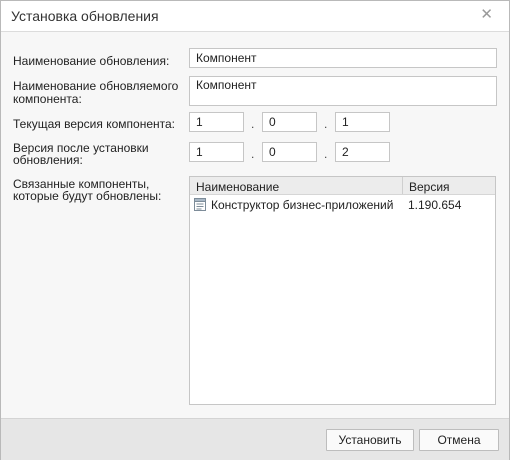  Describe the element at coordinates (370, 440) in the screenshot. I see `install-button: Установить` at that location.